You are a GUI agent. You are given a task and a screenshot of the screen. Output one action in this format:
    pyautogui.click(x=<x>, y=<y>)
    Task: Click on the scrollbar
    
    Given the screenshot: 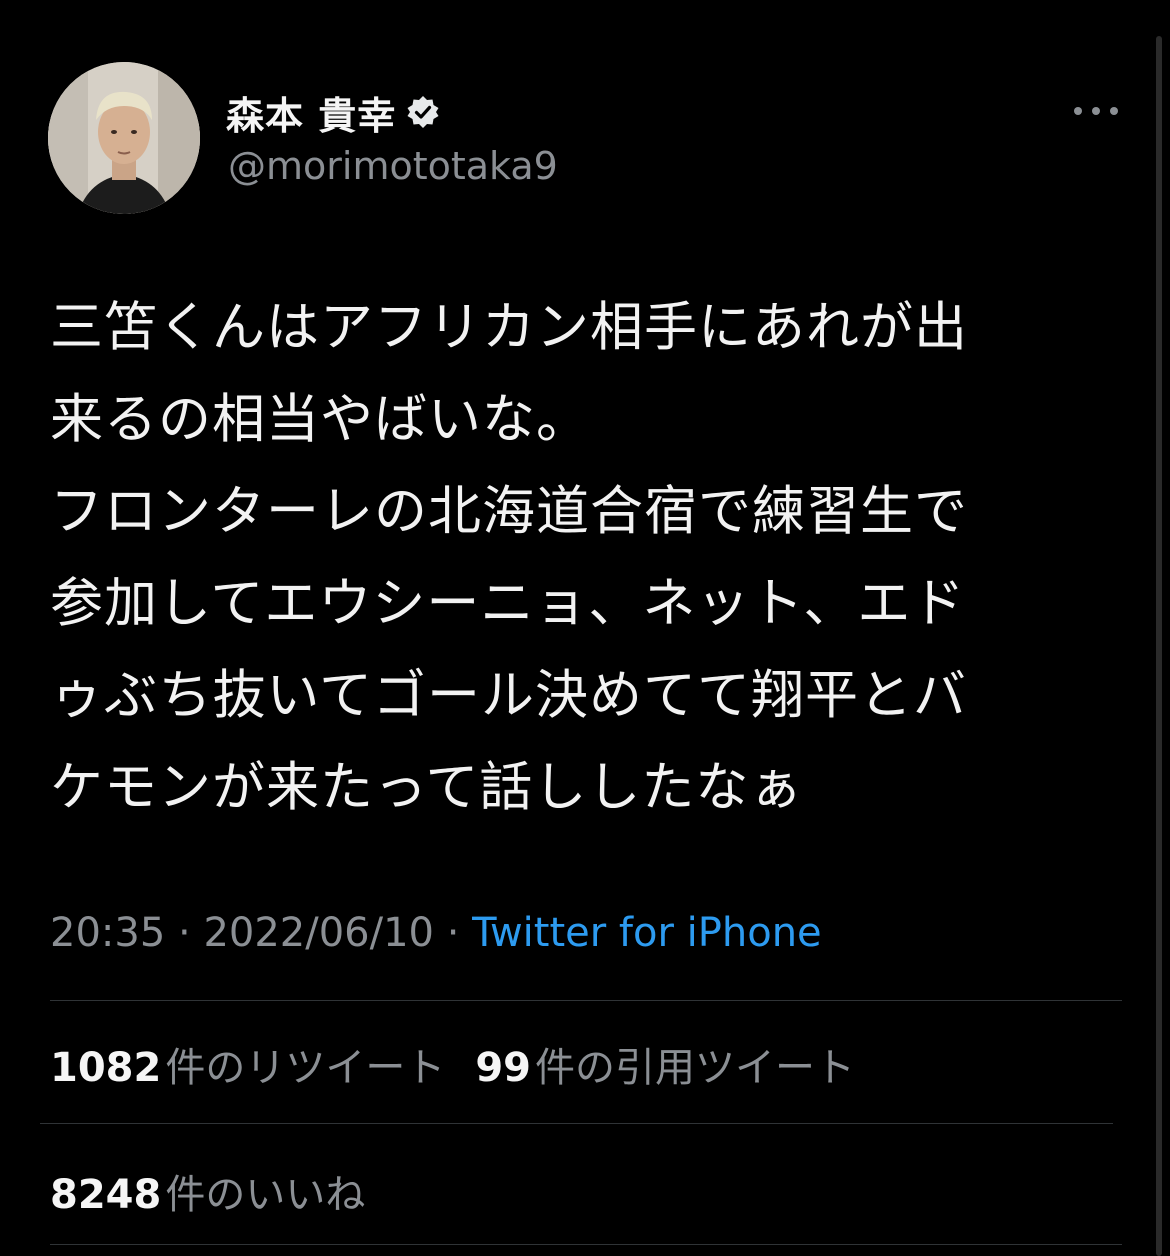 What is the action you would take?
    pyautogui.click(x=1159, y=646)
    